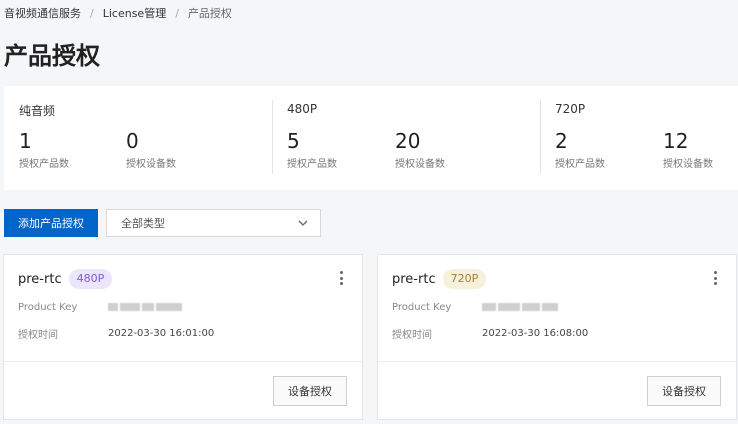 The image size is (738, 424). What do you see at coordinates (302, 109) in the screenshot?
I see `stat-group-title: 480P` at bounding box center [302, 109].